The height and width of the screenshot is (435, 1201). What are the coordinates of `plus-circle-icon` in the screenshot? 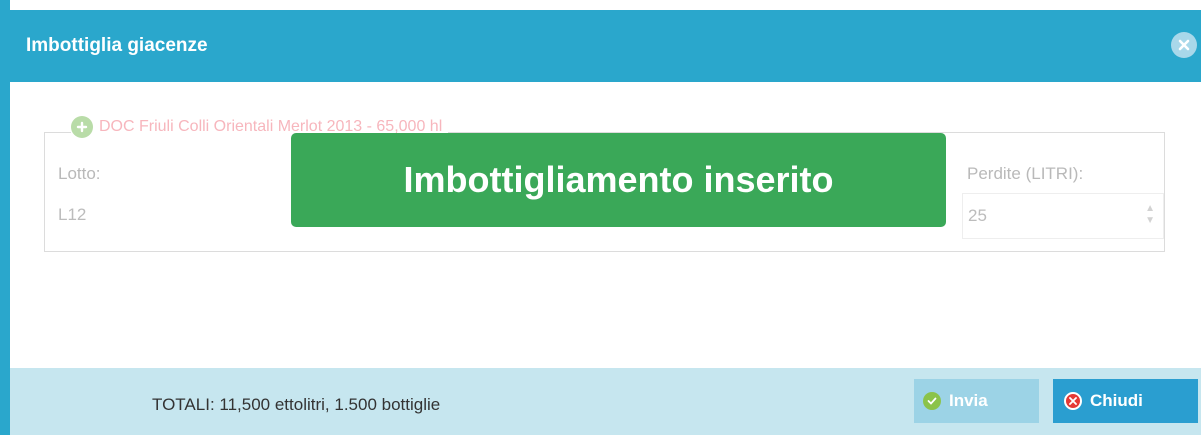 It's located at (82, 127).